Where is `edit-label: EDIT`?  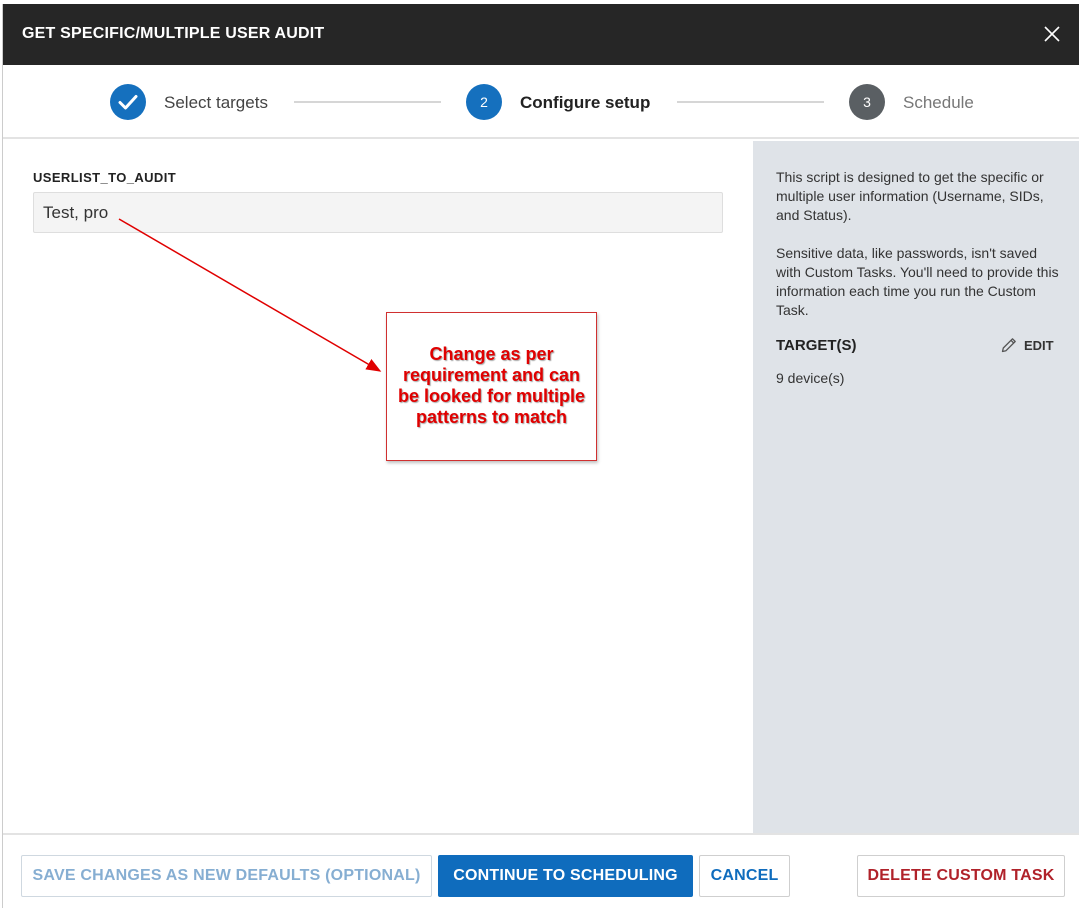
edit-label: EDIT is located at coordinates (1039, 345).